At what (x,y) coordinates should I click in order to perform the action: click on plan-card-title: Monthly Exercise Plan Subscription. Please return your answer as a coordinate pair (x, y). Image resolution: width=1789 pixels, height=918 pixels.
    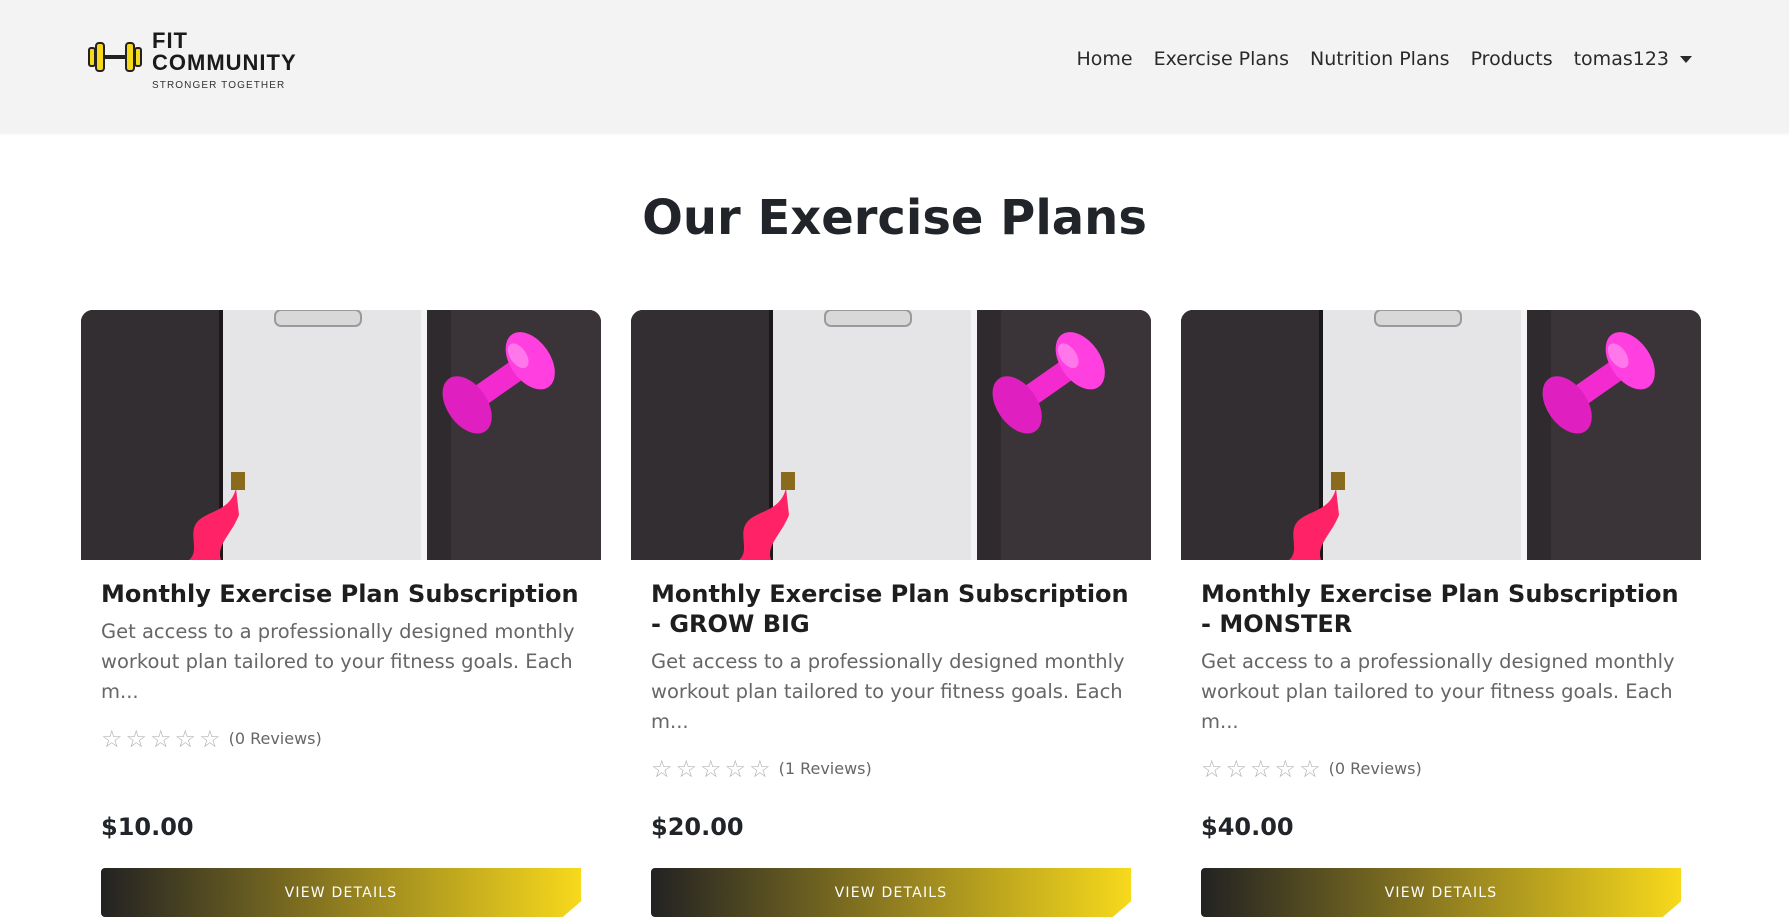
    Looking at the image, I should click on (341, 594).